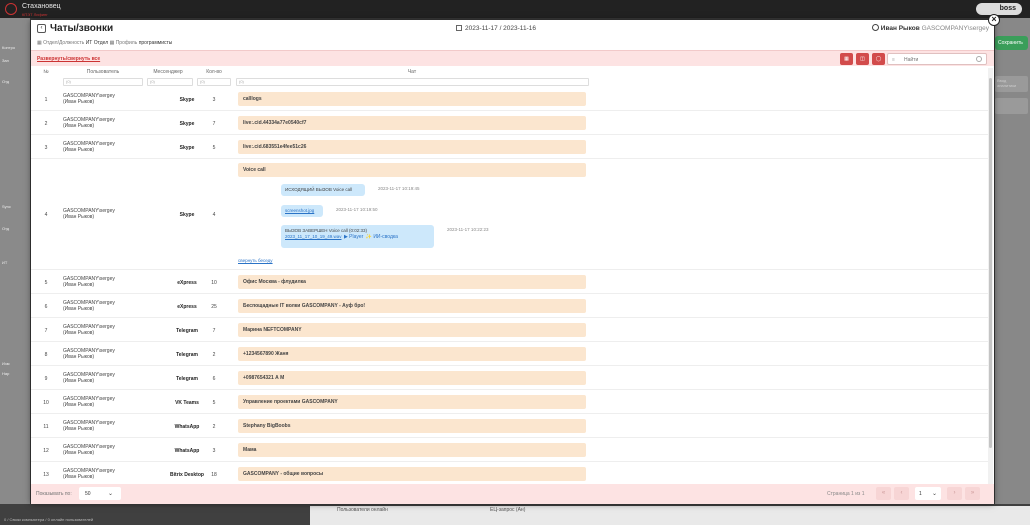  Describe the element at coordinates (900, 28) in the screenshot. I see `user-name: Иван Рыков` at that location.